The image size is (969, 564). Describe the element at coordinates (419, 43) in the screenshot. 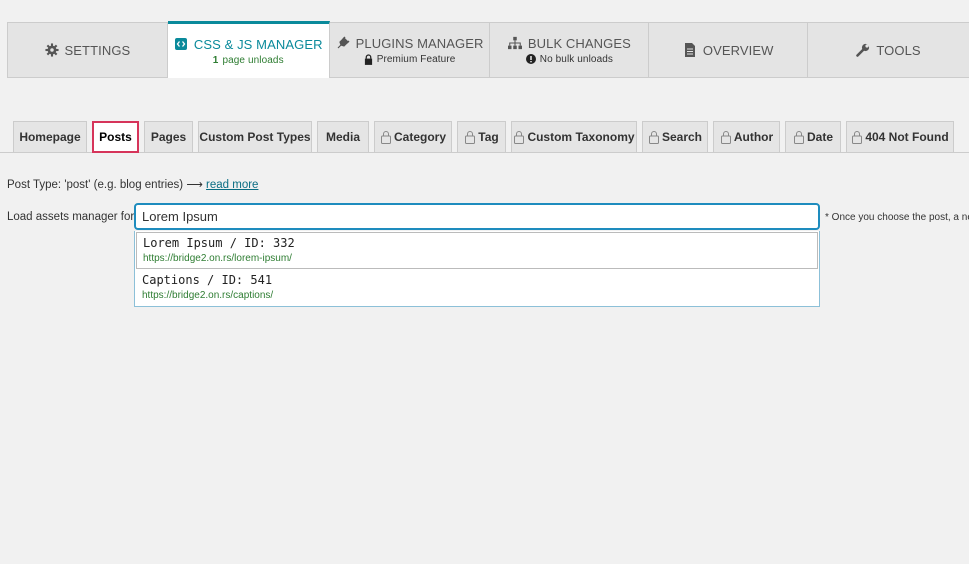

I see `tab-plugins-manager-label: PLUGINS MANAGER` at that location.